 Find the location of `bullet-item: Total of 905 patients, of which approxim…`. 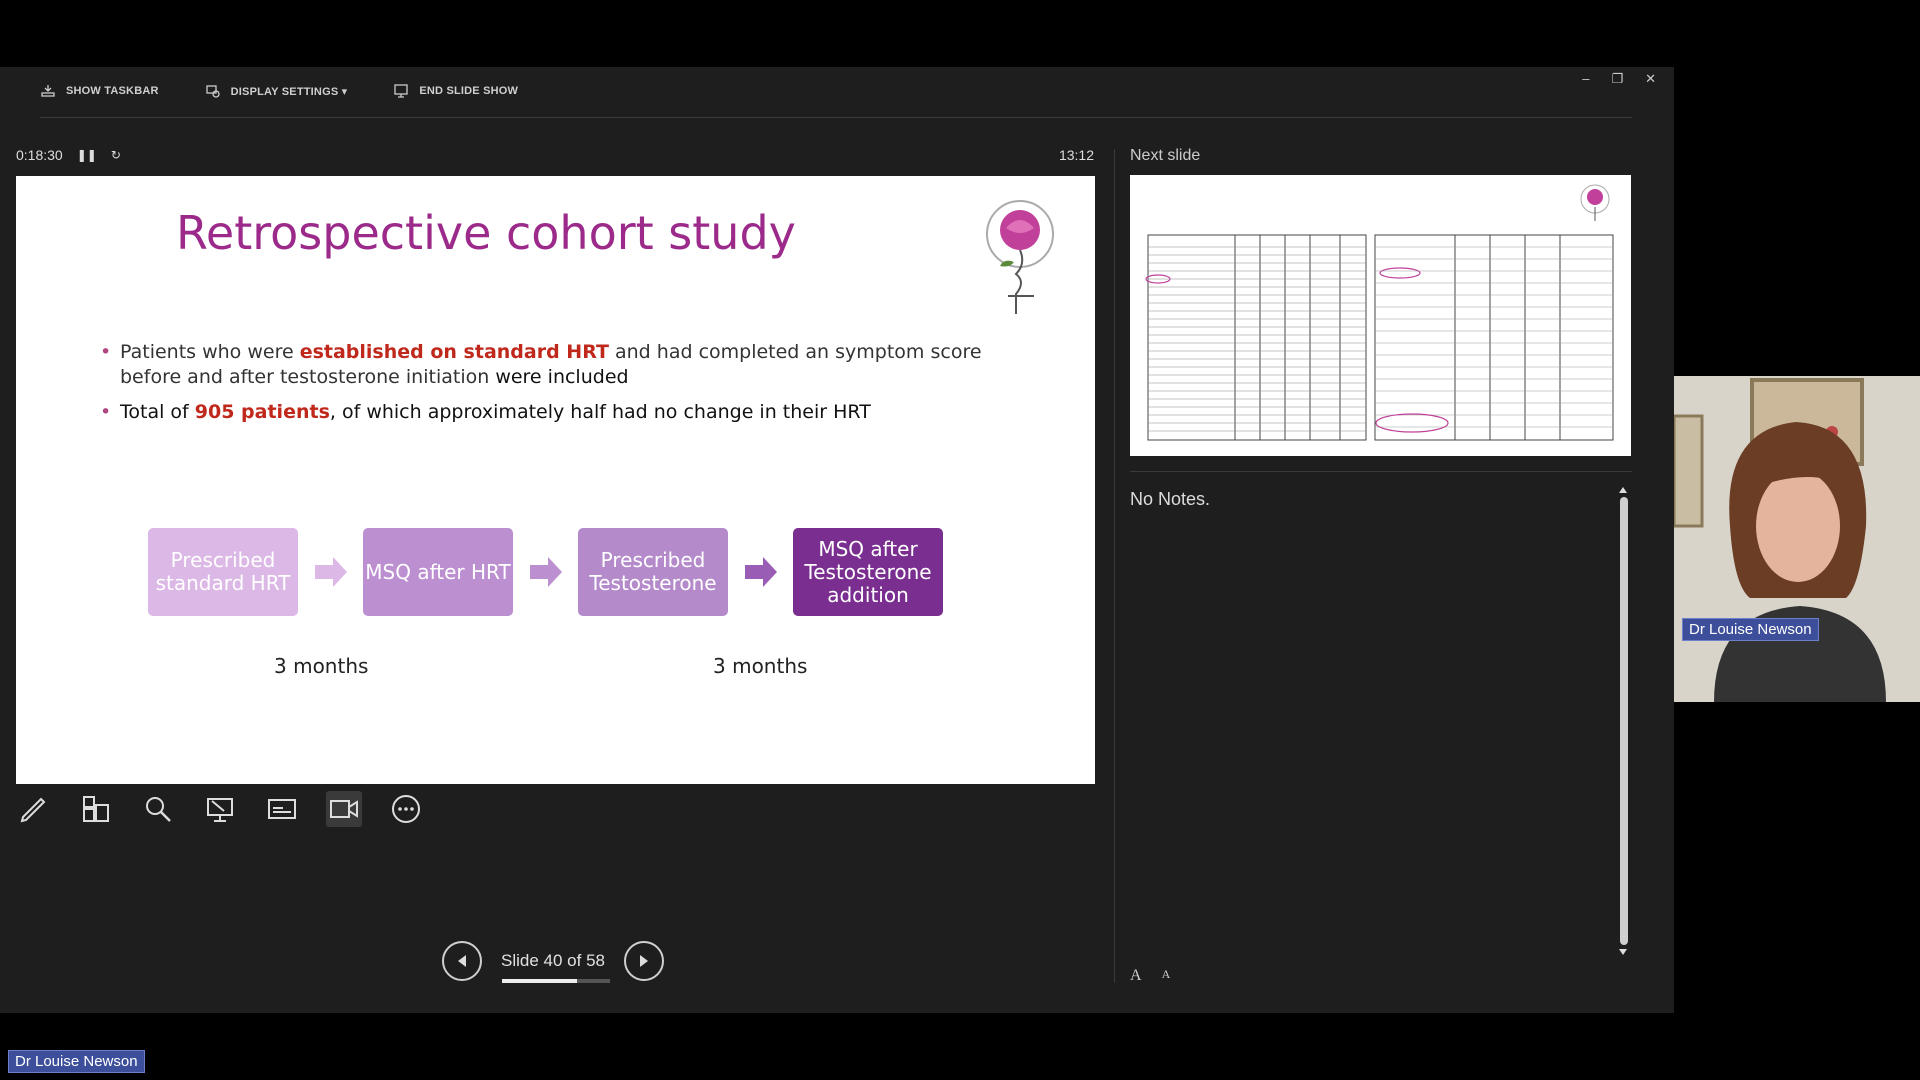

bullet-item: Total of 905 patients, of which approxim… is located at coordinates (550, 412).